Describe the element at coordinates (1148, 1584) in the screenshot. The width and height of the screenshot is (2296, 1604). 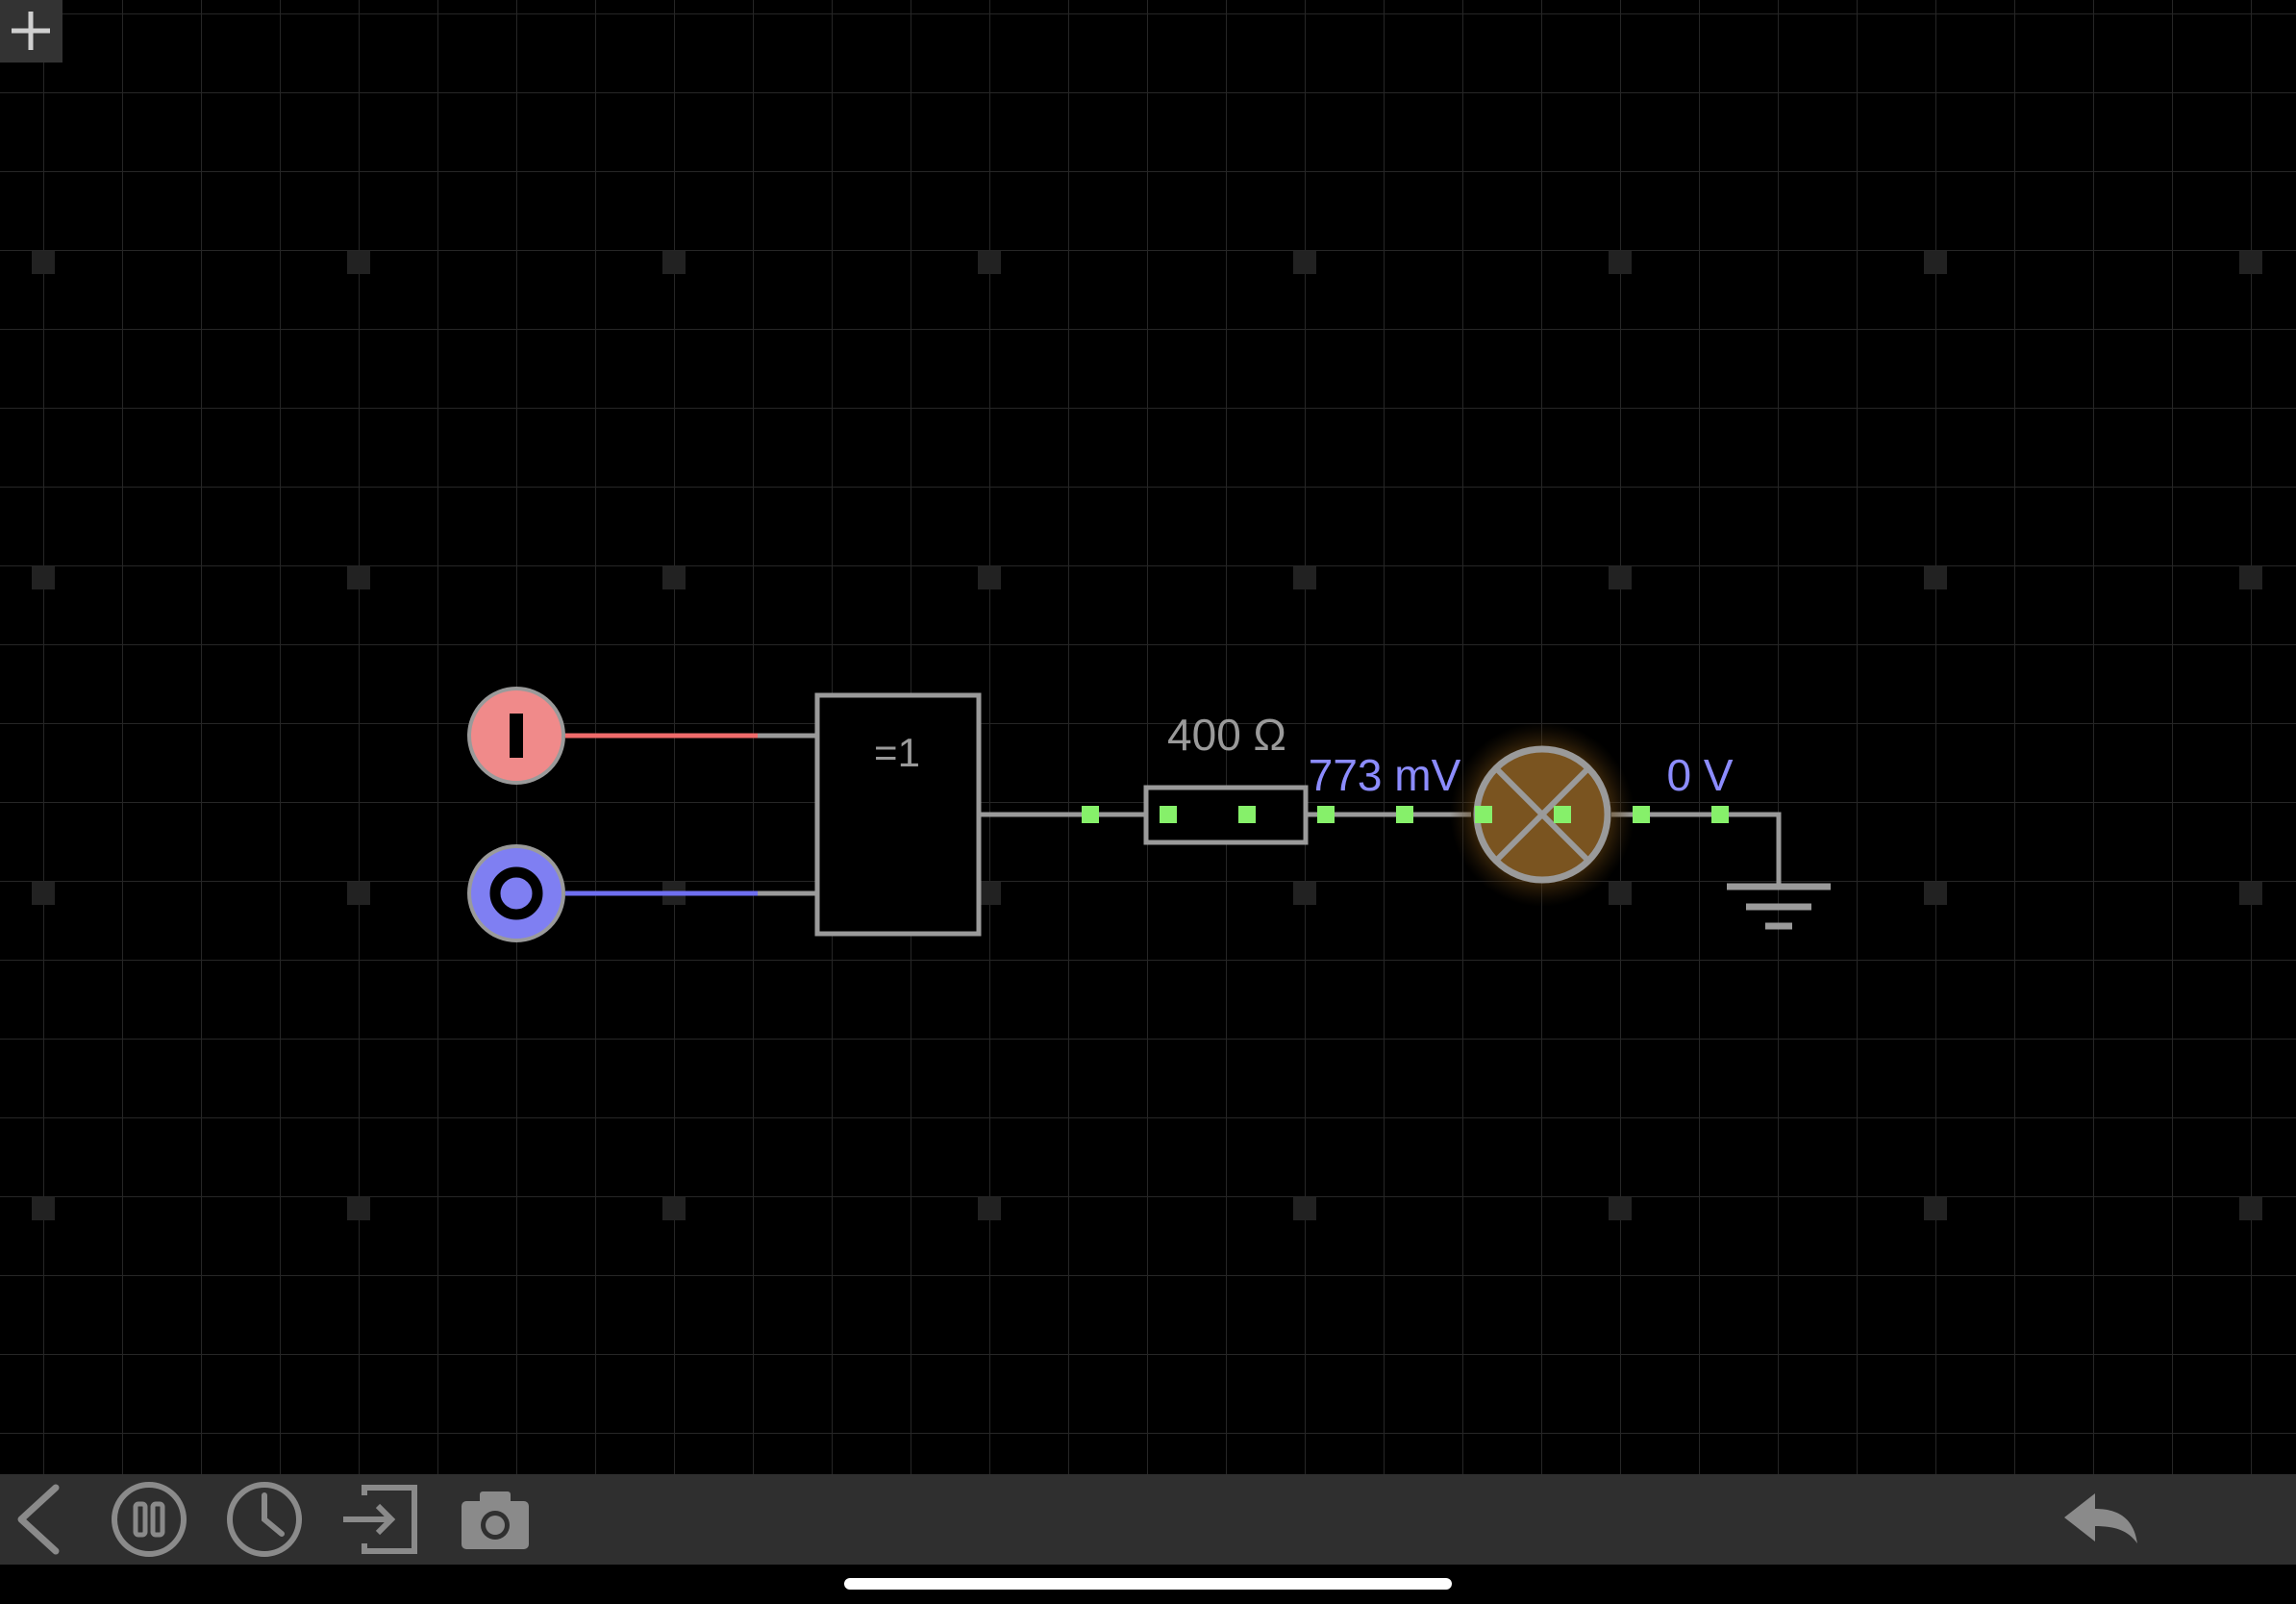
I see `home-indicator` at that location.